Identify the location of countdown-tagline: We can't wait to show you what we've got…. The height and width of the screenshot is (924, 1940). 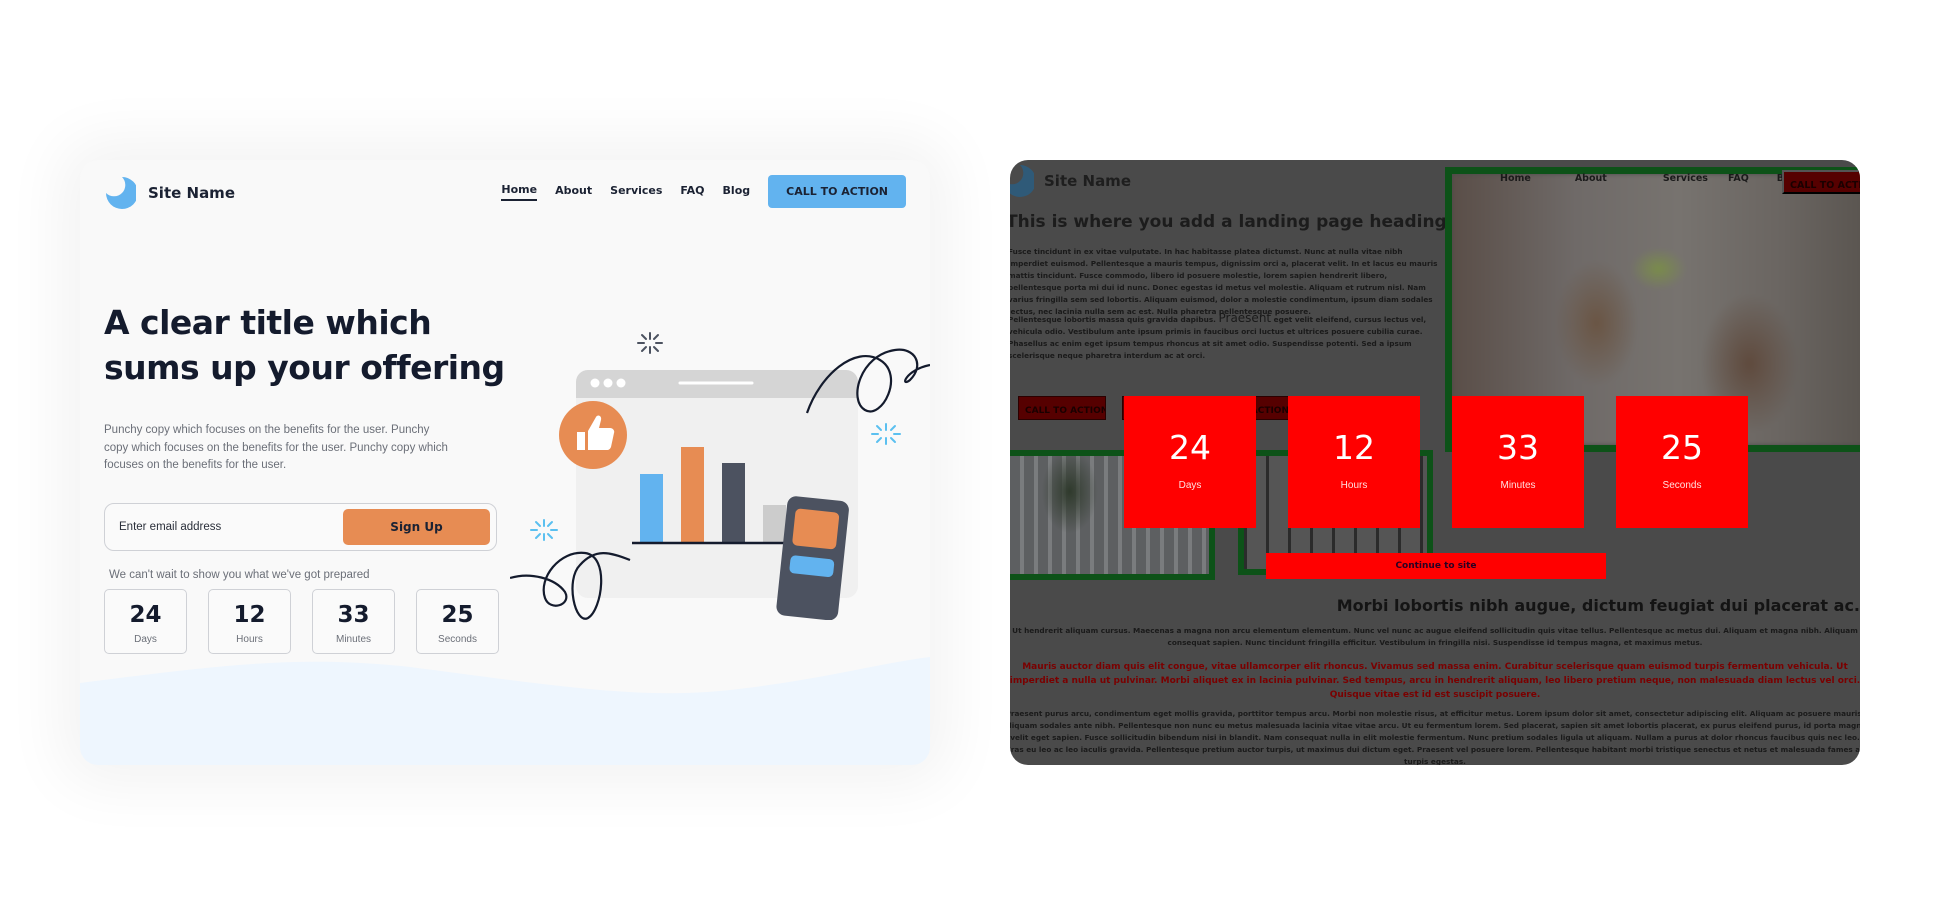
(239, 575).